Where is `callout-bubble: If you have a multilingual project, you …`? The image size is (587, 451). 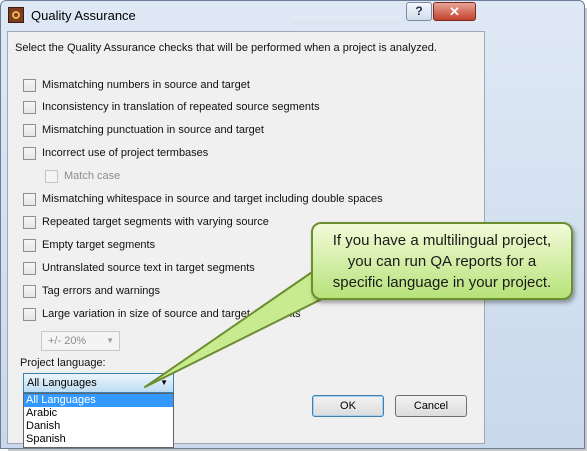
callout-bubble: If you have a multilingual project, you … is located at coordinates (442, 261).